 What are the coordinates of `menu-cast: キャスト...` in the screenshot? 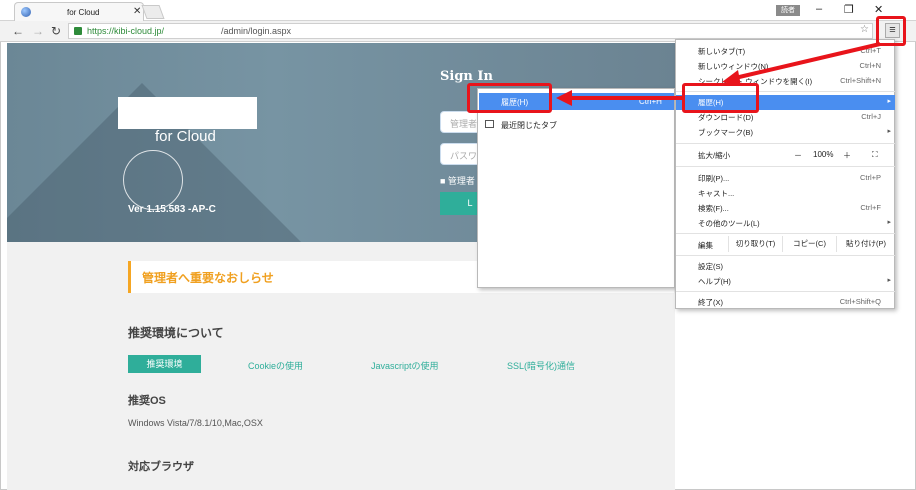 It's located at (785, 193).